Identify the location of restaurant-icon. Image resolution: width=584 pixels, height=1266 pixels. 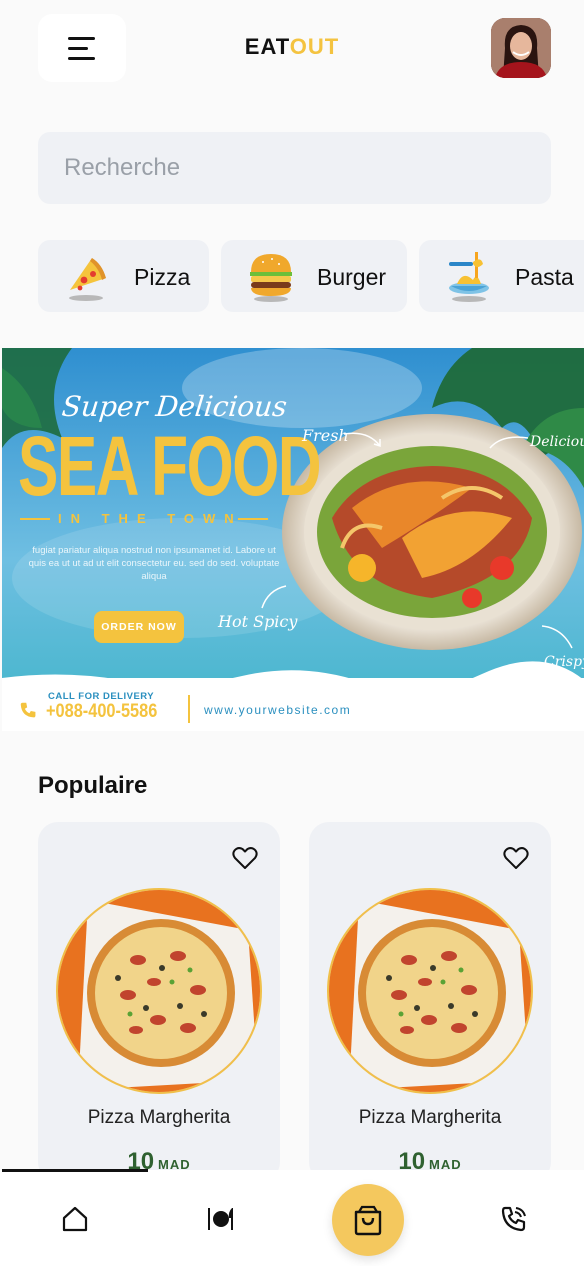
(221, 1219).